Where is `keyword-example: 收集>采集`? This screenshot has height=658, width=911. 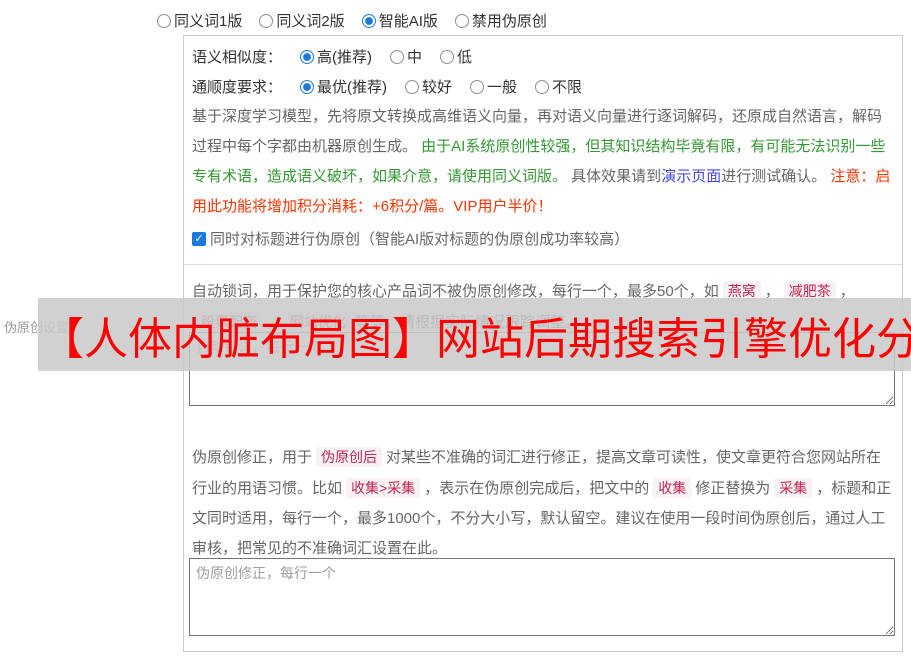
keyword-example: 收集>采集 is located at coordinates (383, 488).